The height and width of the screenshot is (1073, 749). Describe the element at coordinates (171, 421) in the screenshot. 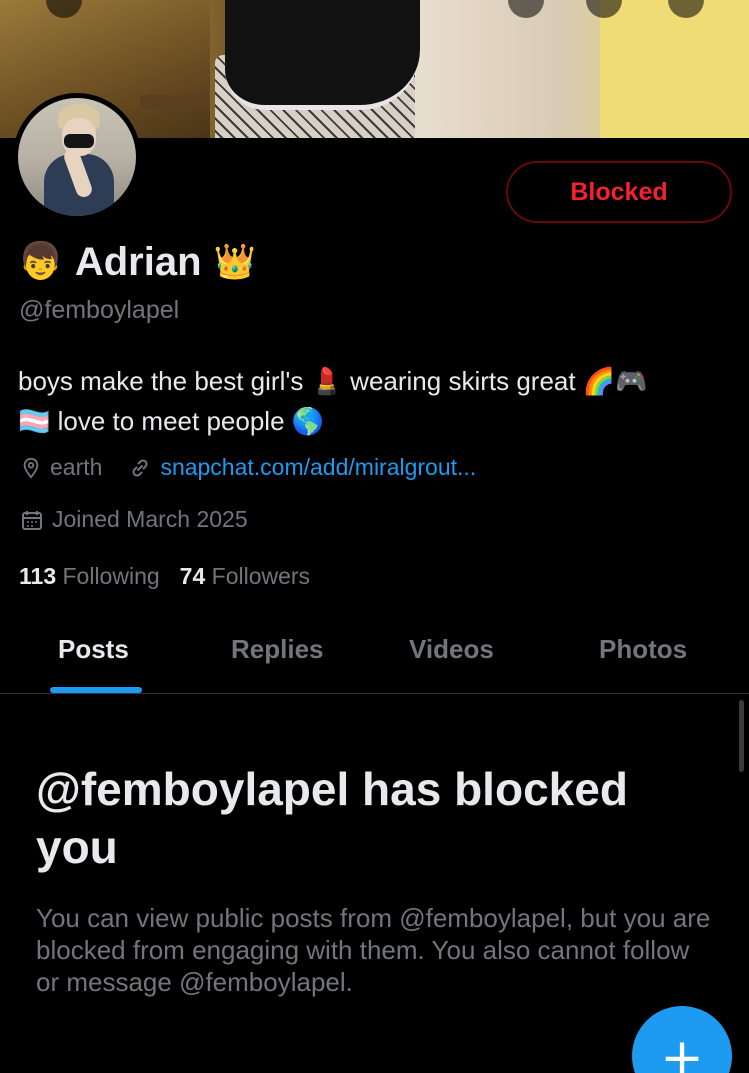

I see `bio-text: love to meet people` at that location.